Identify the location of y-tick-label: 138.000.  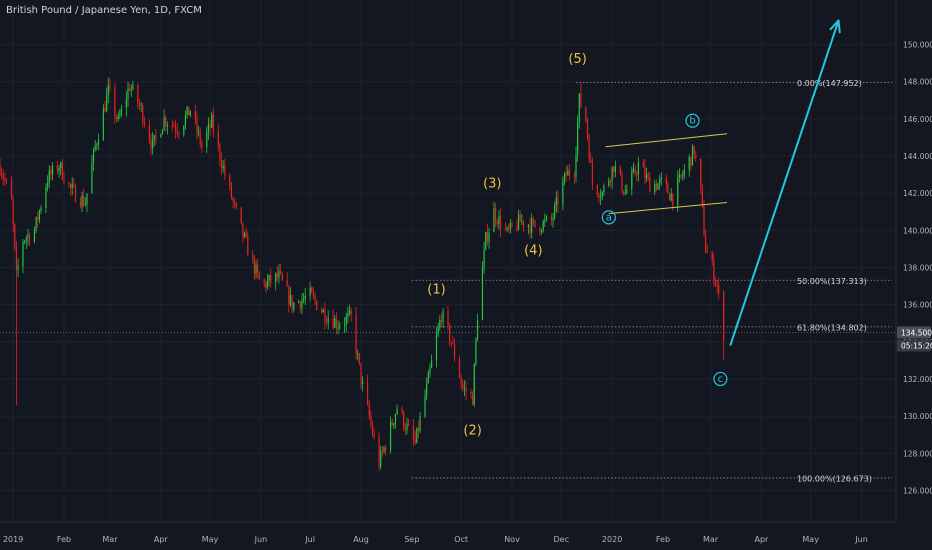
(917, 268).